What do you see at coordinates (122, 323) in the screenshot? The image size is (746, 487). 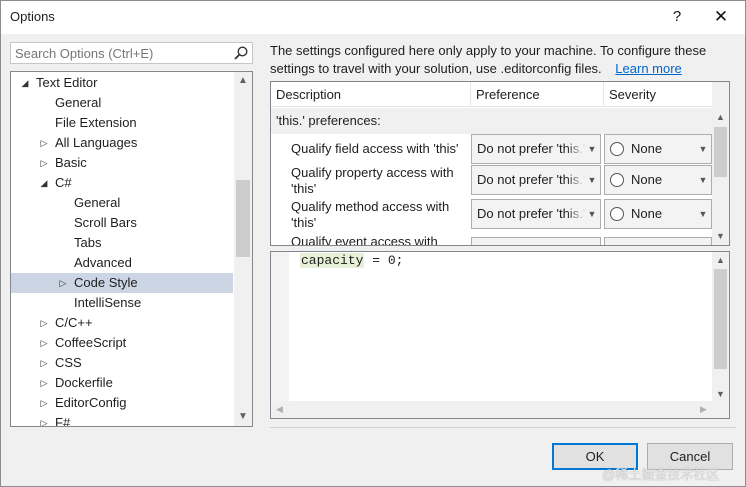 I see `tree-item: ▷ C/C++` at bounding box center [122, 323].